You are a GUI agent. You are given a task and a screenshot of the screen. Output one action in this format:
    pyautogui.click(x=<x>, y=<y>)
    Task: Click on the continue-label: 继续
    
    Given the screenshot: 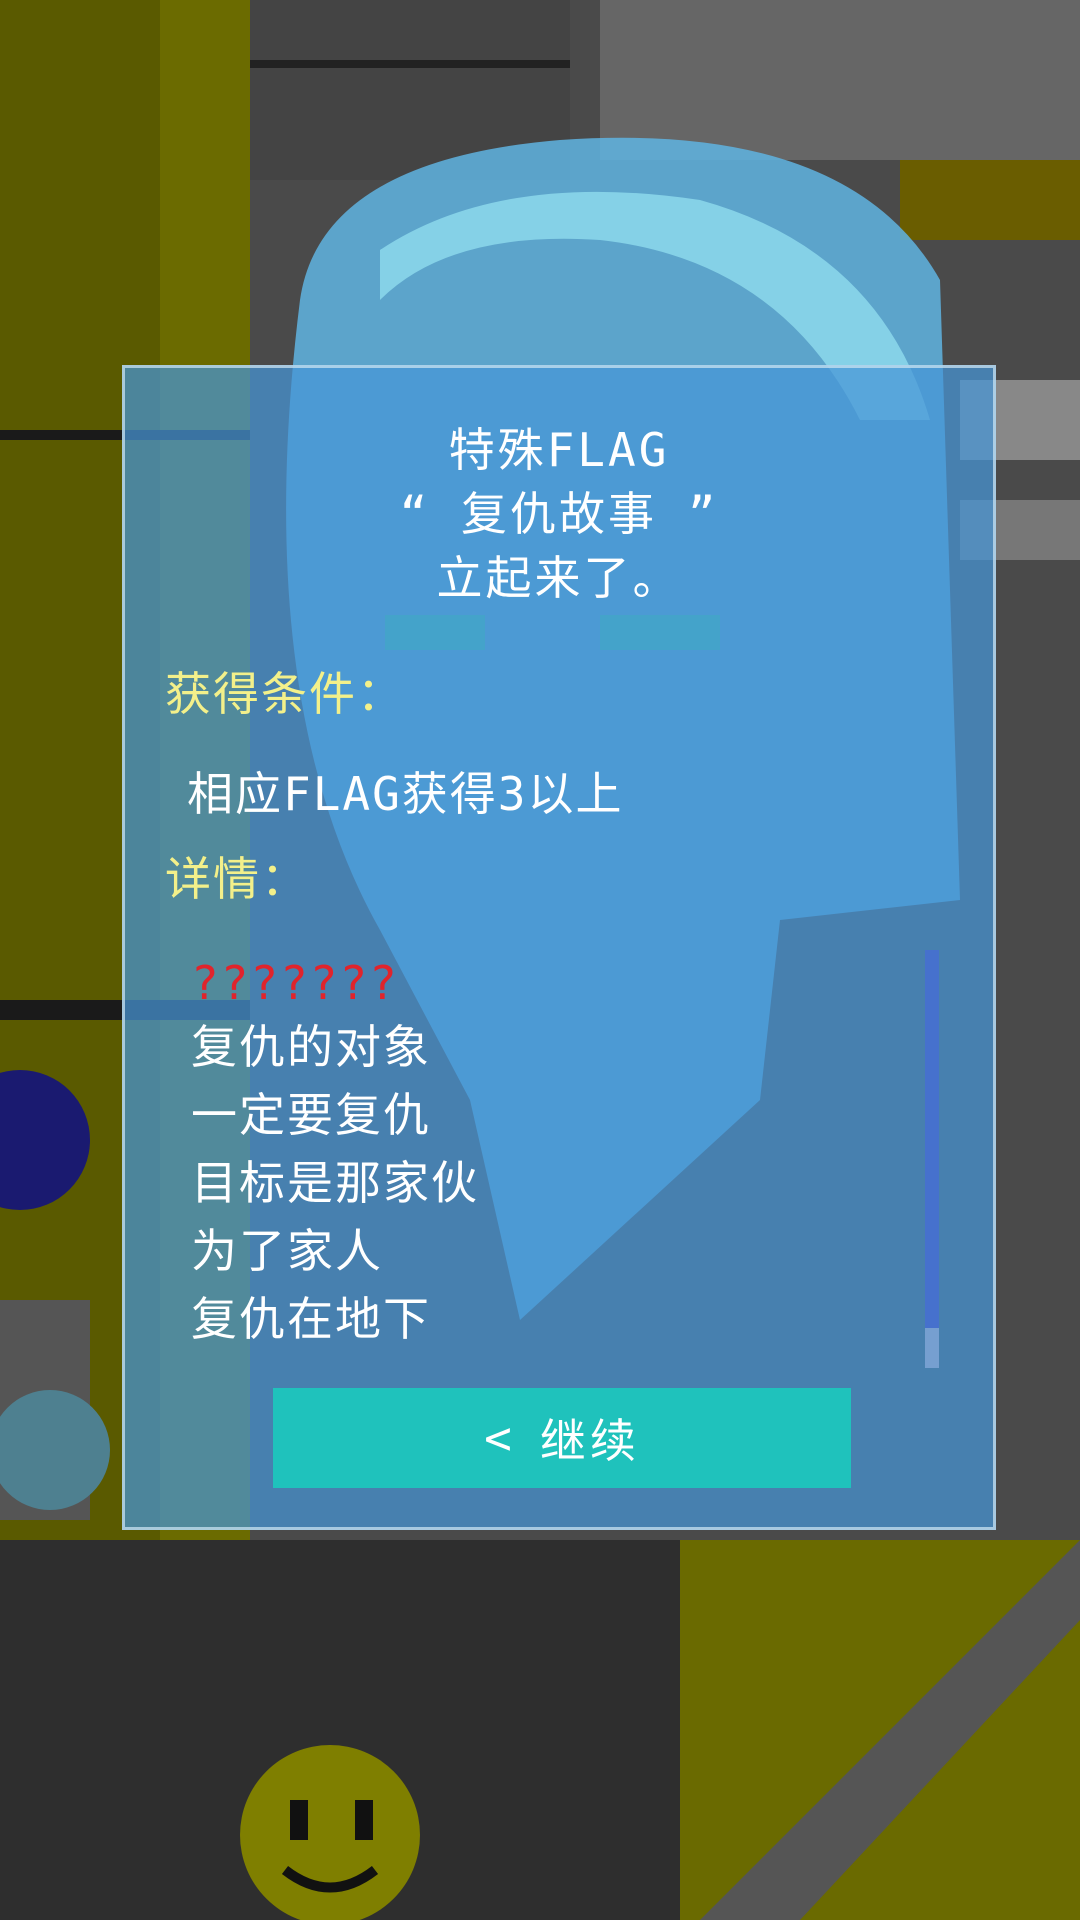 What is the action you would take?
    pyautogui.click(x=589, y=1441)
    